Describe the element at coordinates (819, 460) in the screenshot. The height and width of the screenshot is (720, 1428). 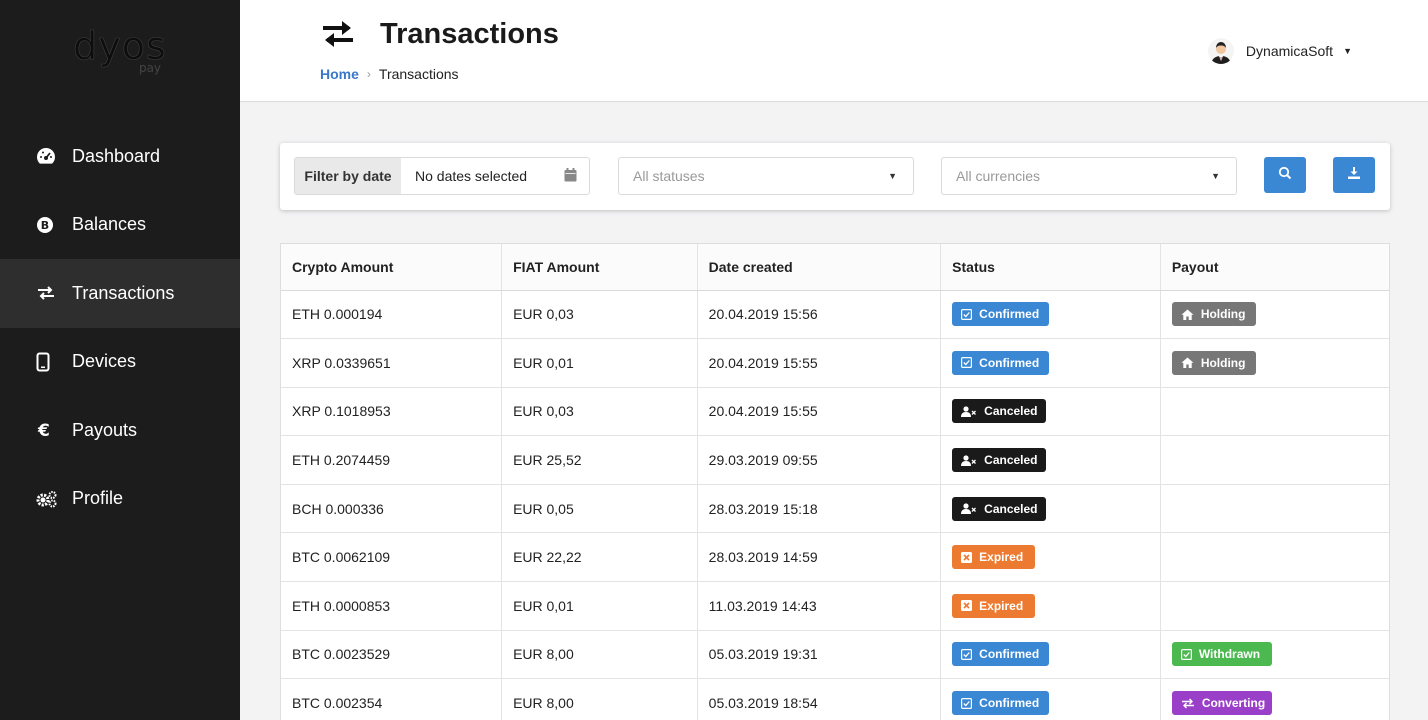
I see `date-created-cell: 29.03.2019 09:55` at that location.